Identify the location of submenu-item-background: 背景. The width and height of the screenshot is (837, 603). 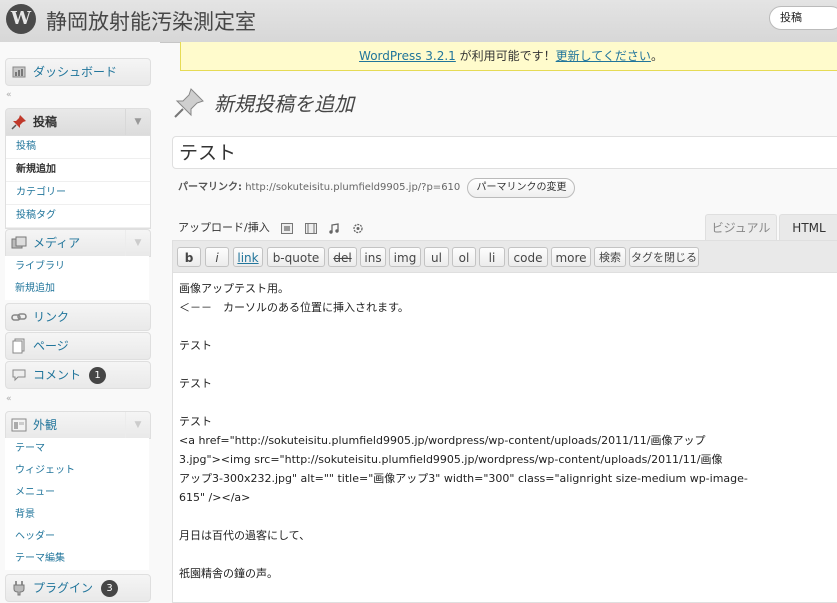
(77, 515).